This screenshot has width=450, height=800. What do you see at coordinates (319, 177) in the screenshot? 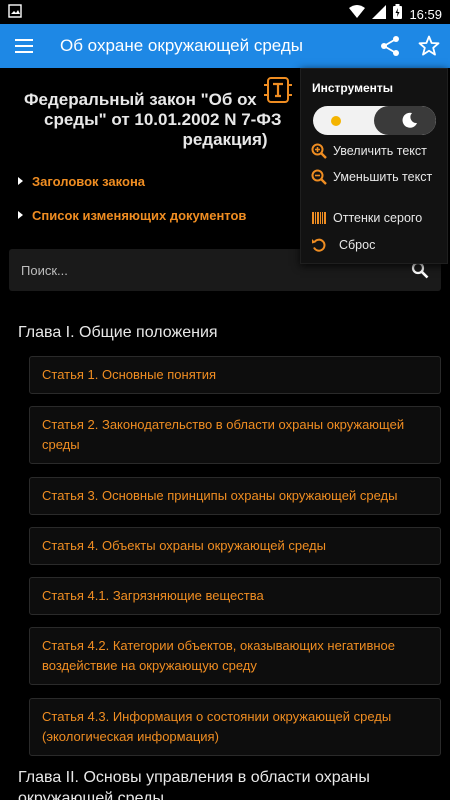
I see `zoom-out-icon` at bounding box center [319, 177].